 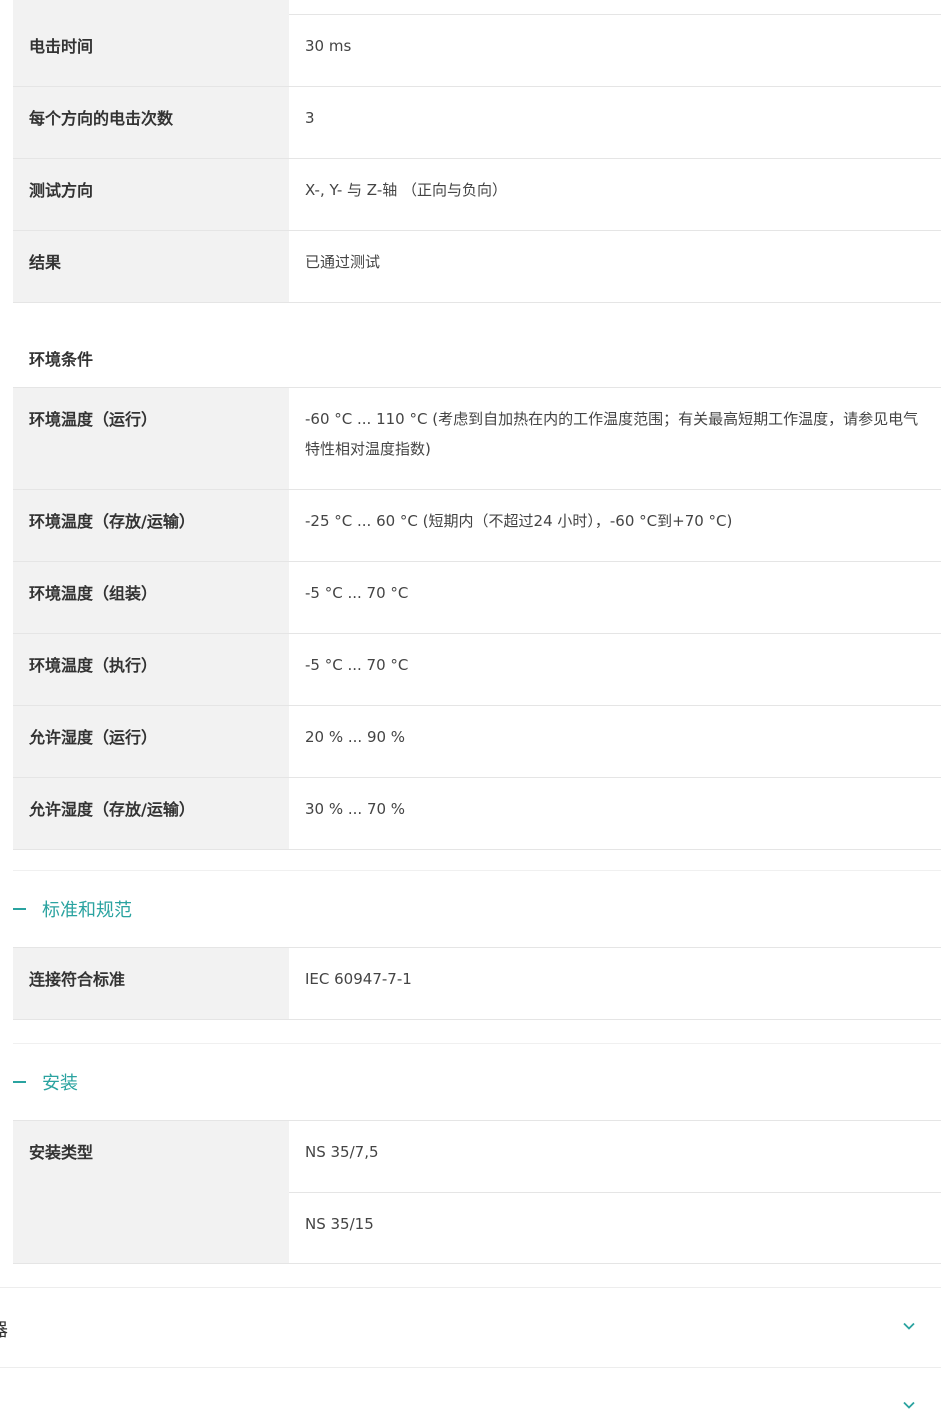 What do you see at coordinates (151, 1192) in the screenshot?
I see `row-label: 安装类型` at bounding box center [151, 1192].